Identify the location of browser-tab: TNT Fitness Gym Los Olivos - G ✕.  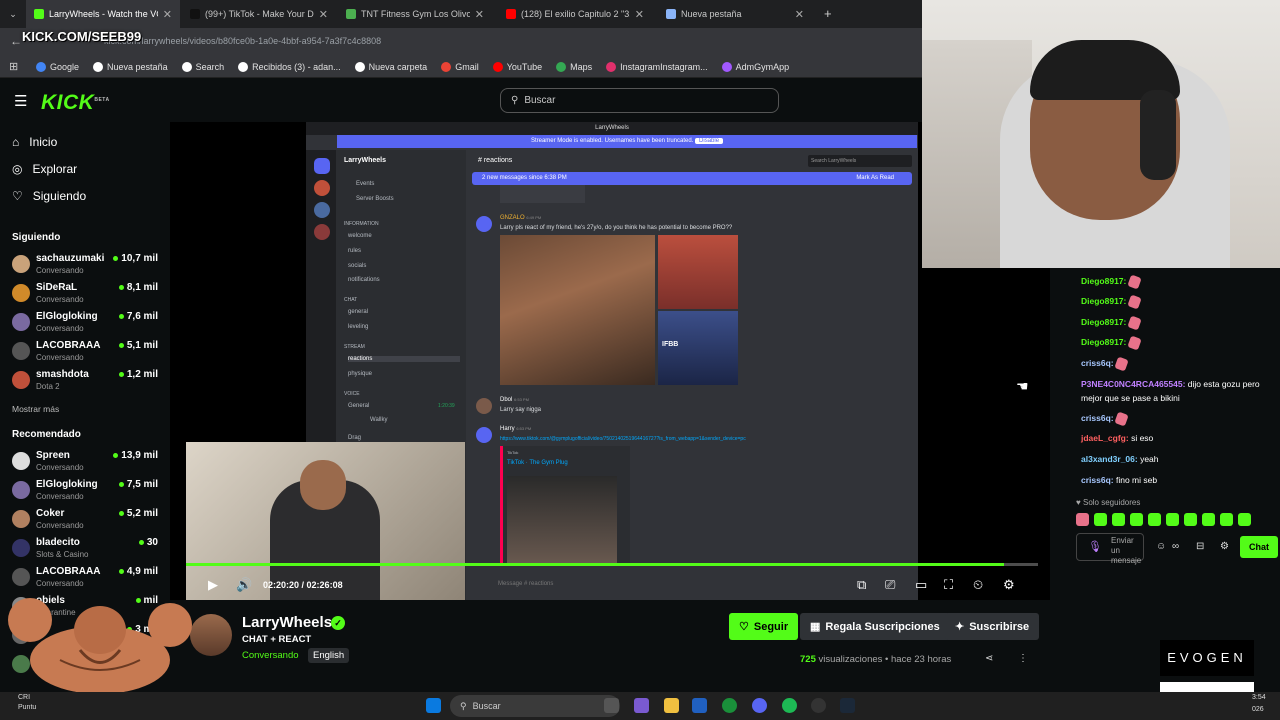
(415, 14).